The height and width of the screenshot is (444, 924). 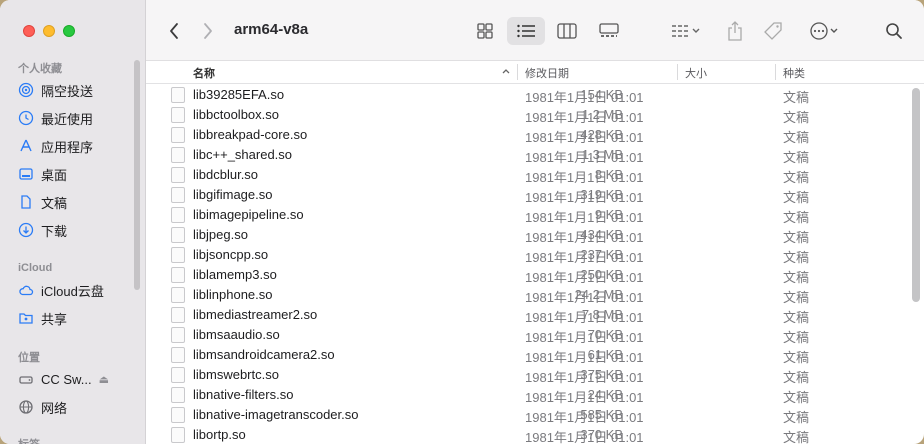 What do you see at coordinates (233, 194) in the screenshot?
I see `file-name: libgifimage.so` at bounding box center [233, 194].